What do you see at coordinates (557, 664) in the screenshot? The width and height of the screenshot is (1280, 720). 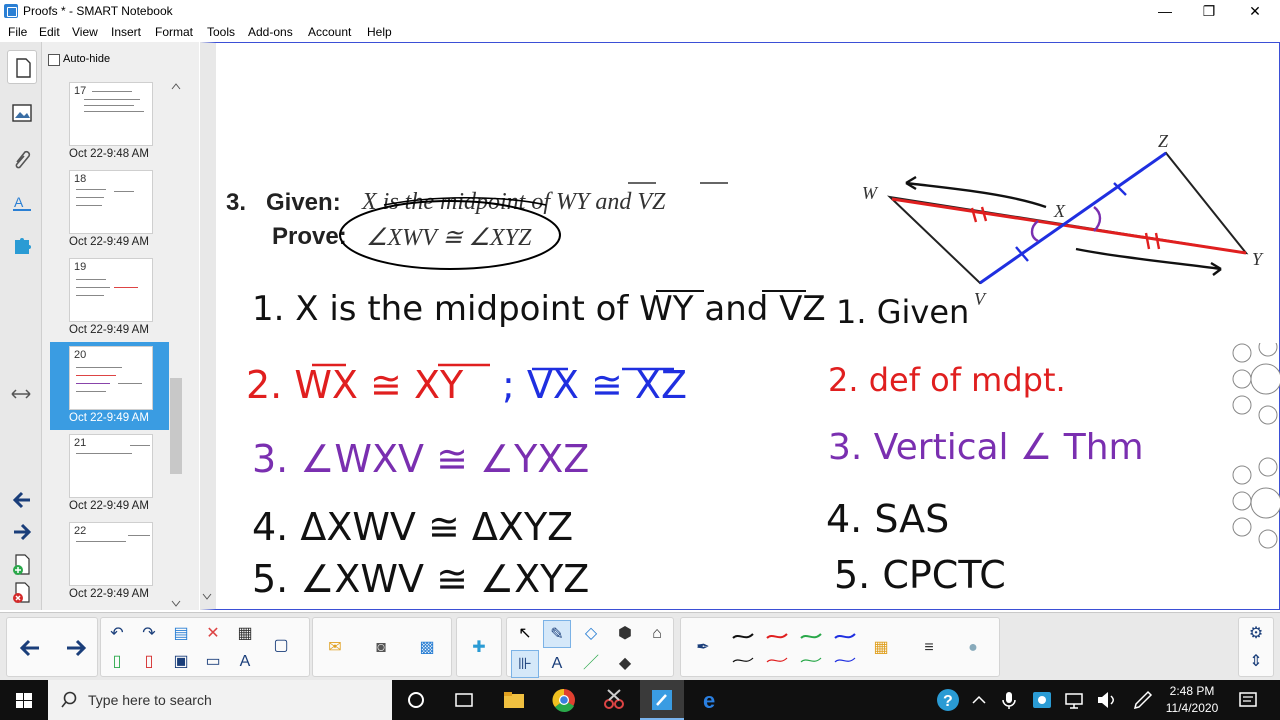 I see `text-tool-icon: A` at bounding box center [557, 664].